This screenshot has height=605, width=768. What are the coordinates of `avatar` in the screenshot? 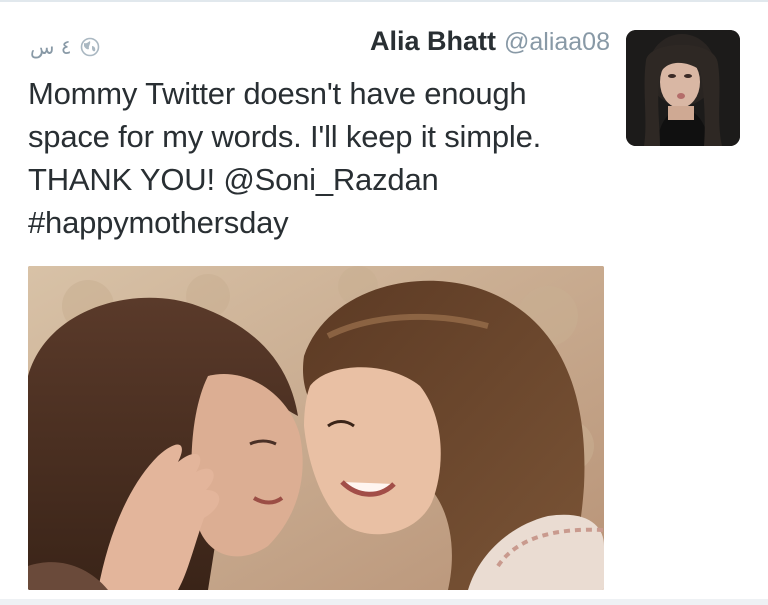 It's located at (683, 88).